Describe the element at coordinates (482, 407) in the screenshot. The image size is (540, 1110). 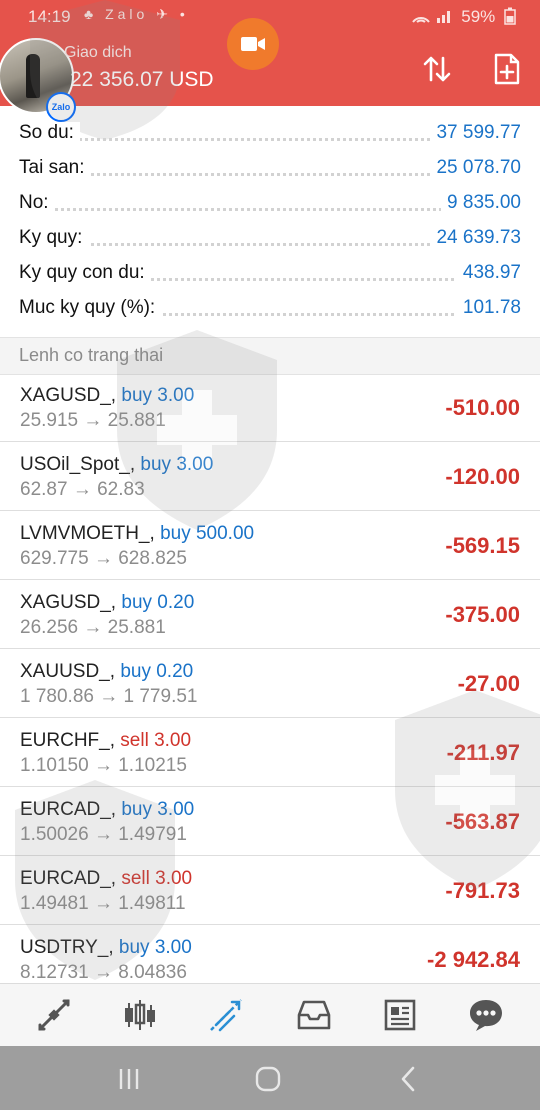
I see `position-profit: -510.00` at that location.